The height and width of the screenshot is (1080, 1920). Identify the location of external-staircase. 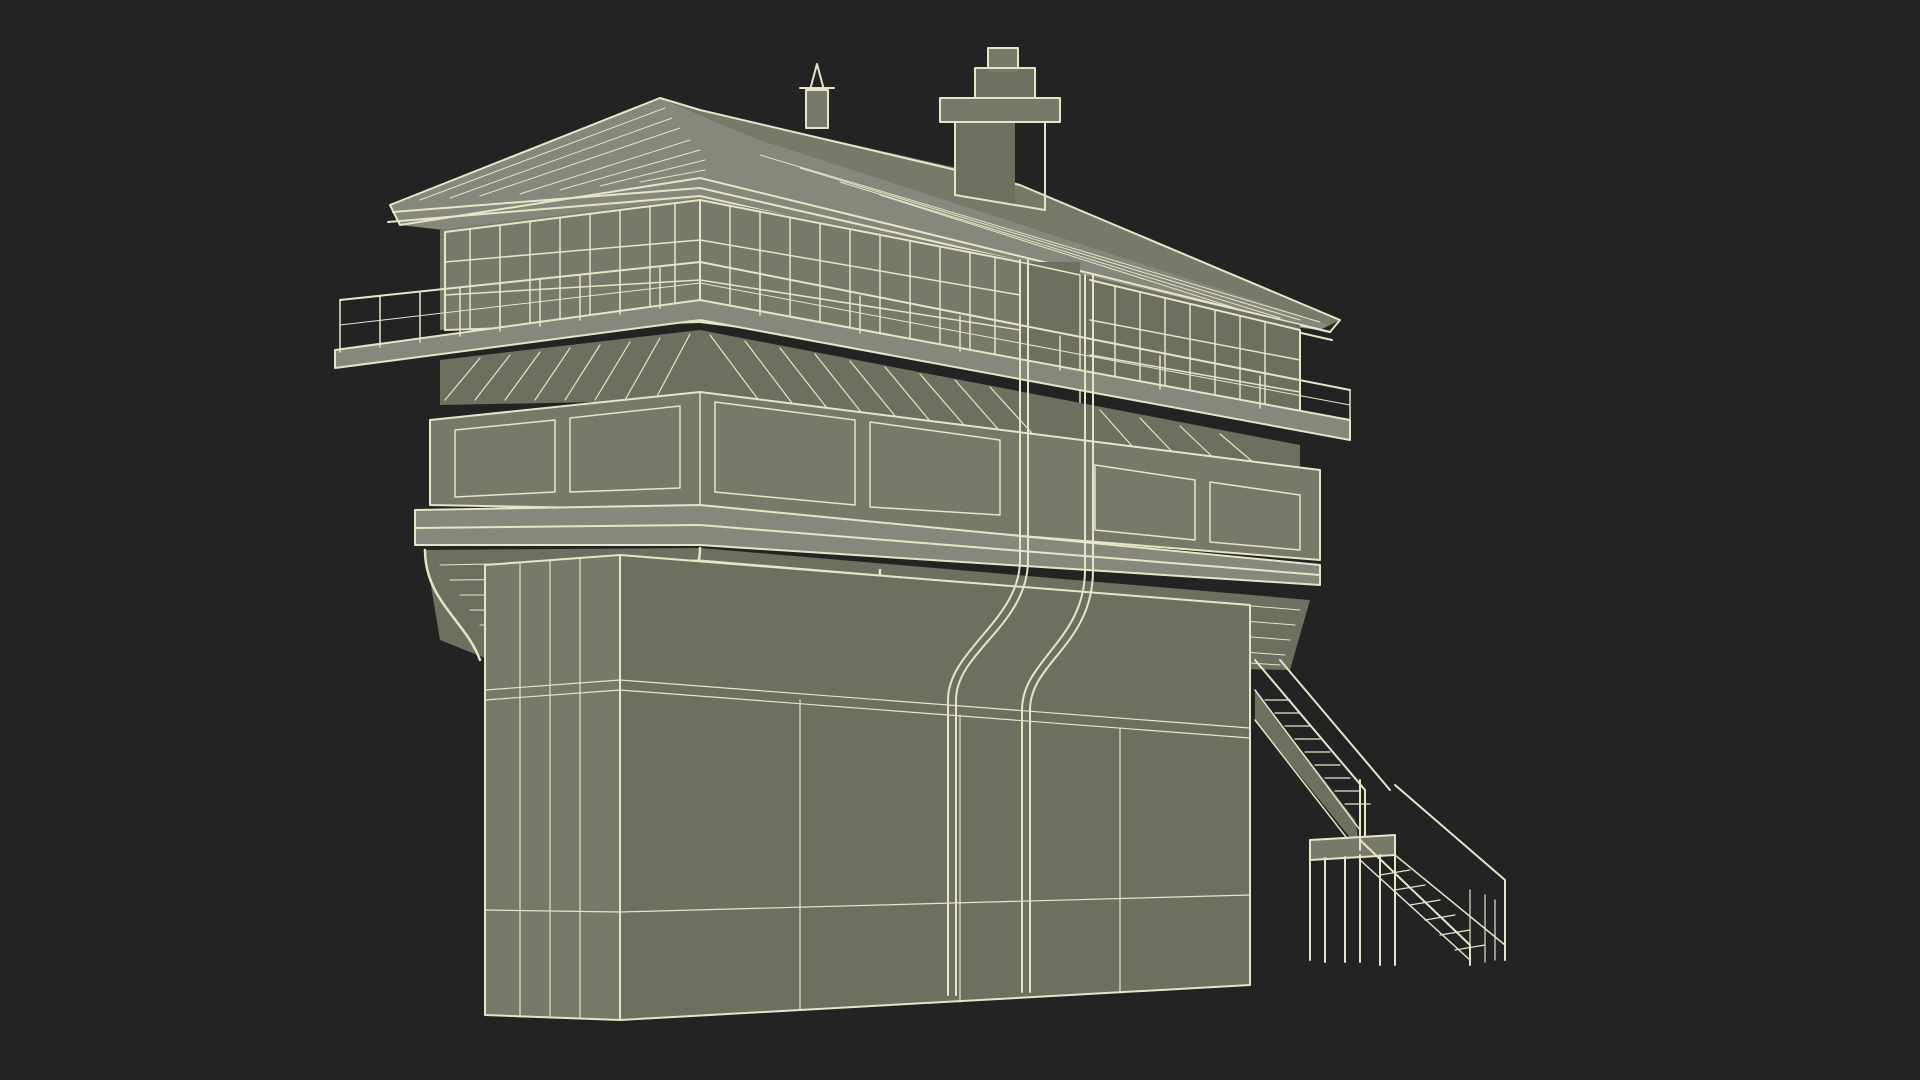
(1380, 812).